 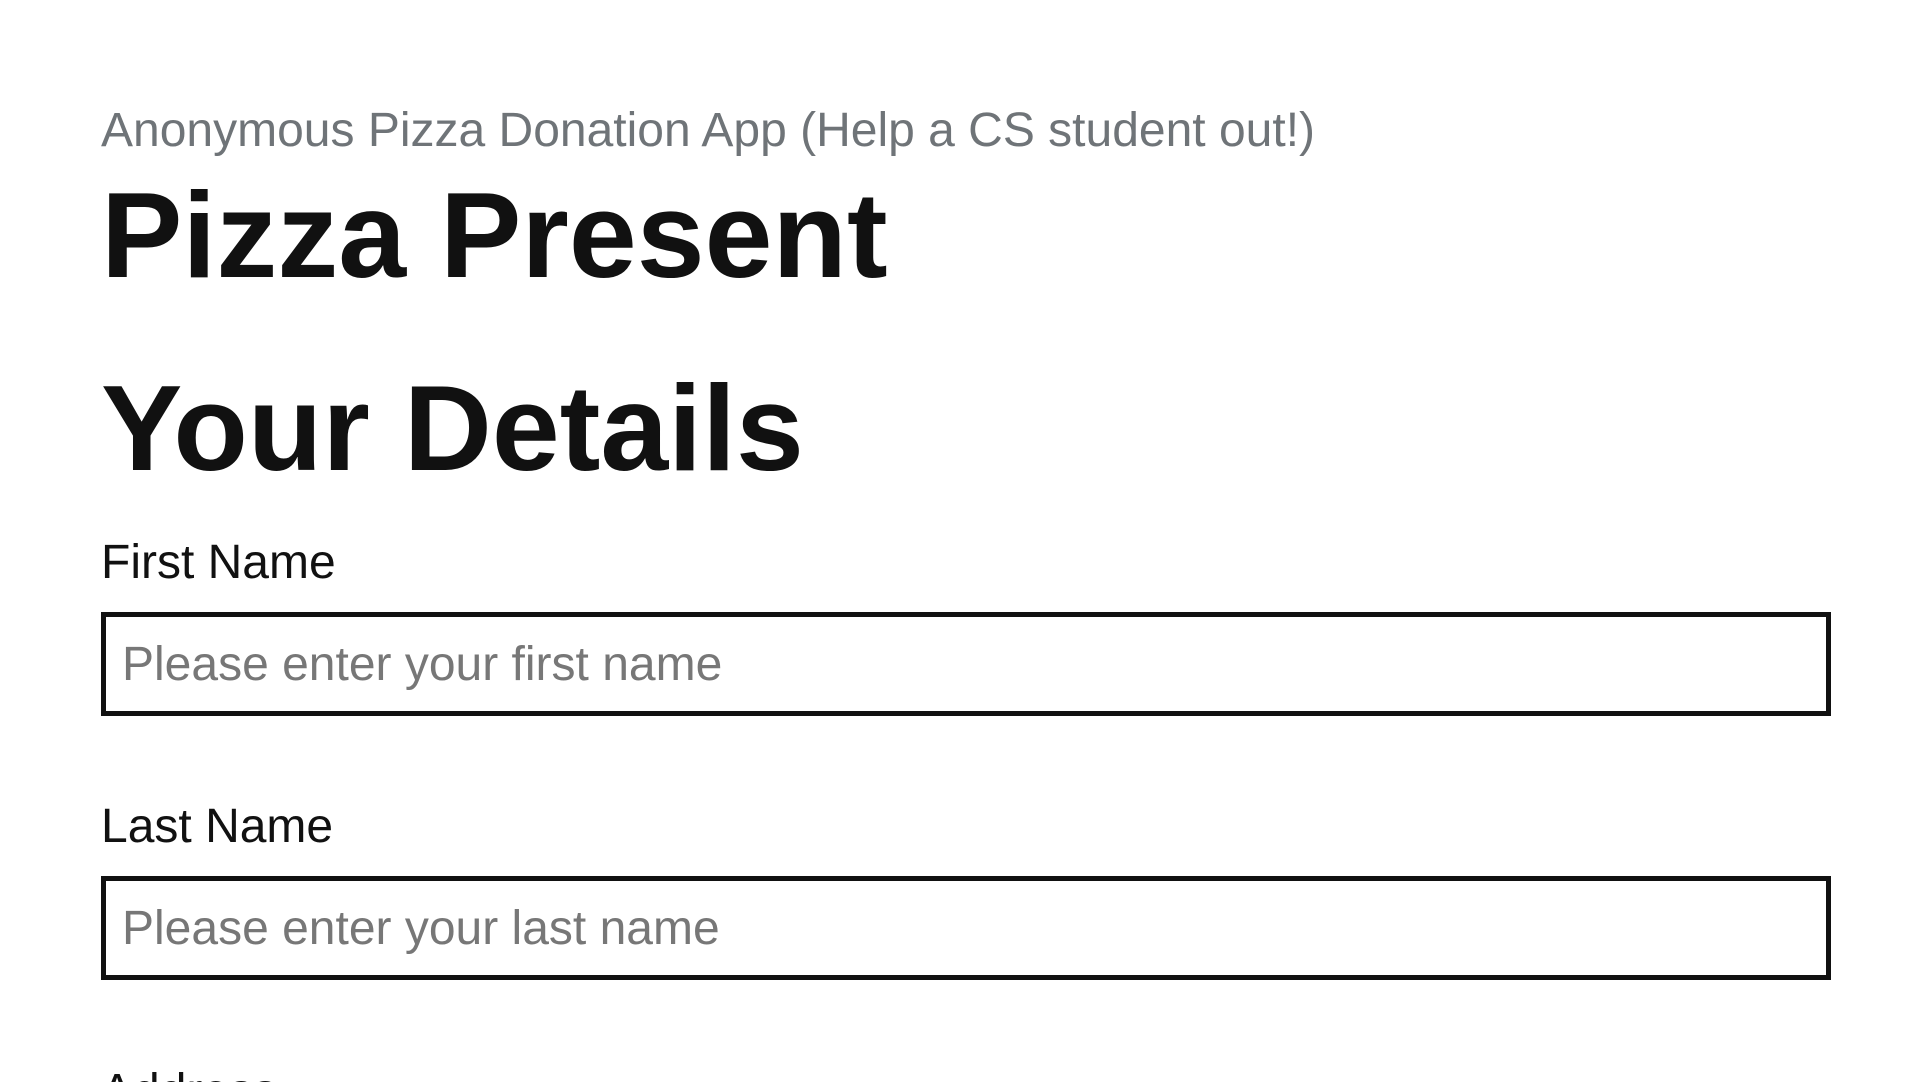 What do you see at coordinates (494, 235) in the screenshot?
I see `app-title: Pizza Present` at bounding box center [494, 235].